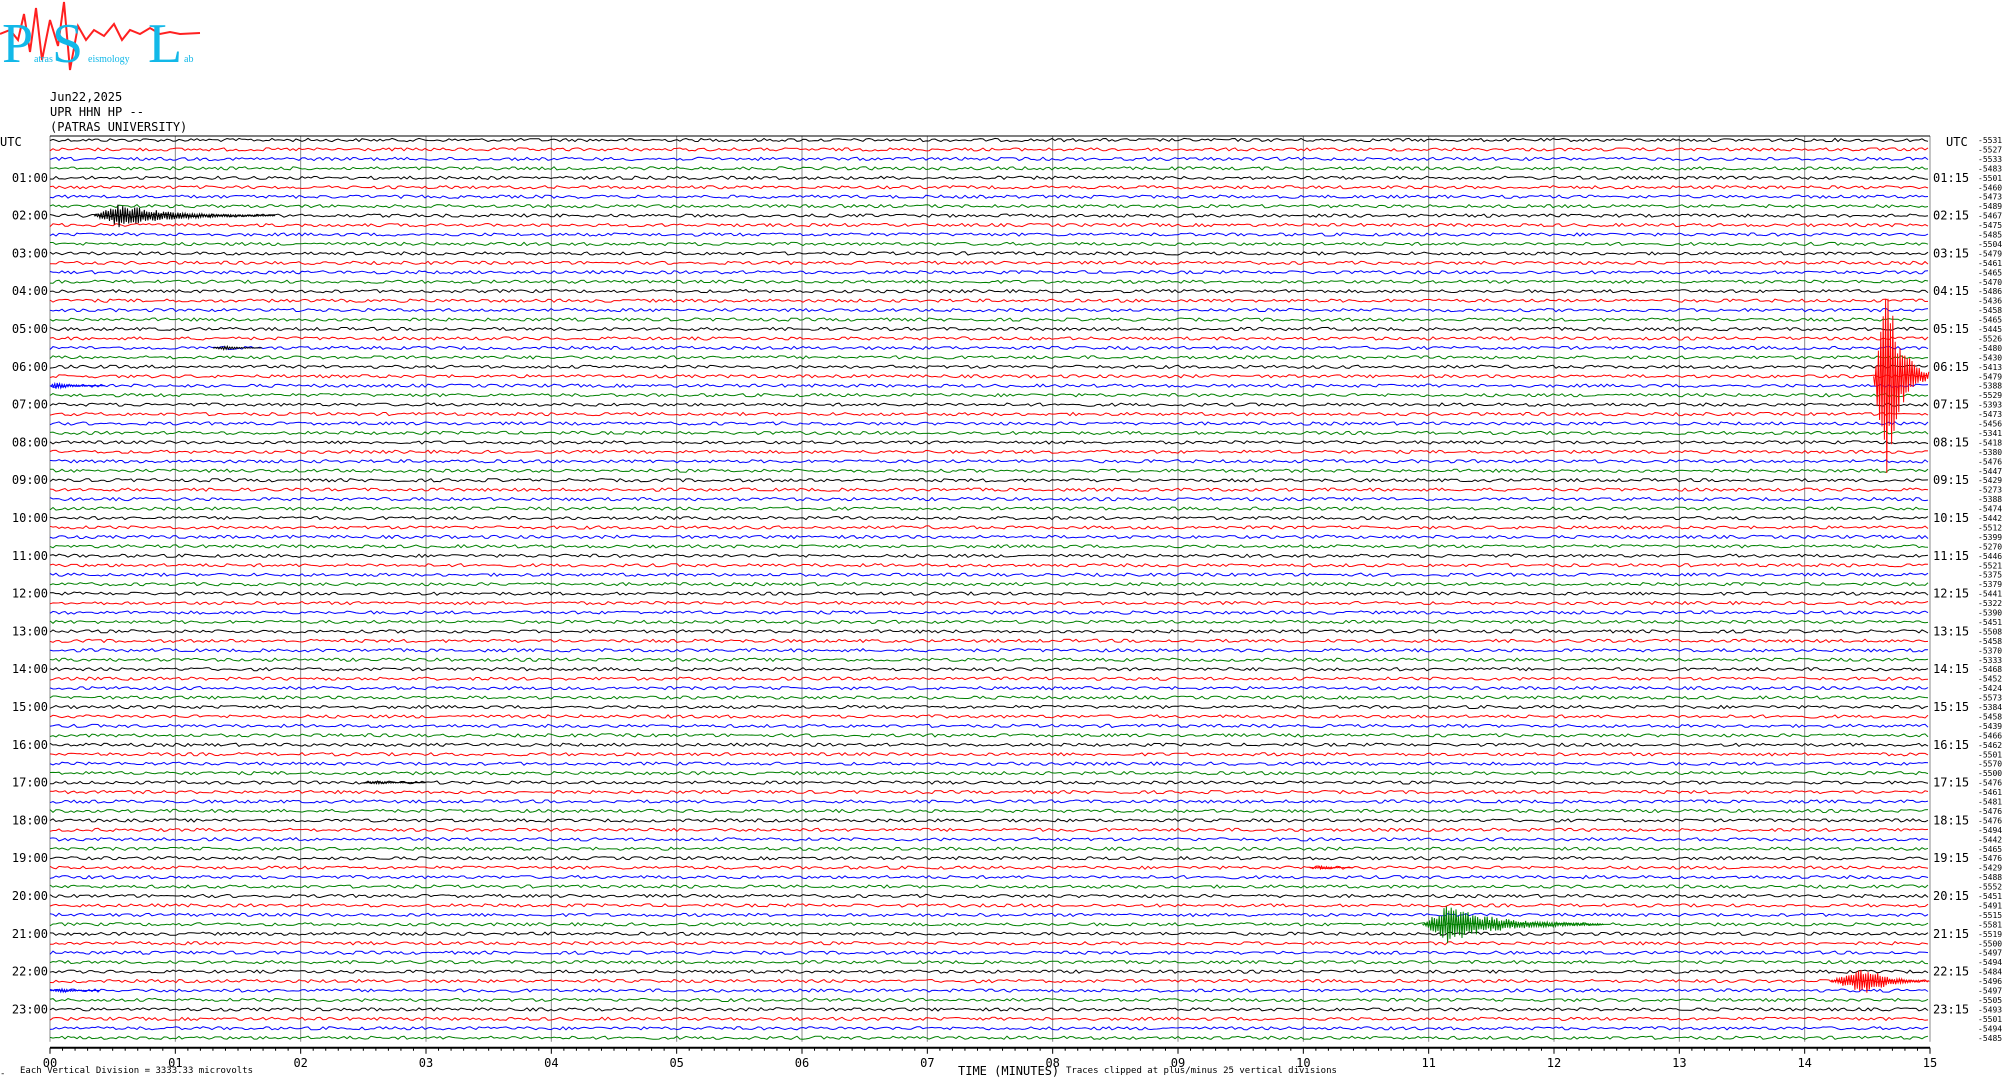 The image size is (2010, 1080). Describe the element at coordinates (1990, 244) in the screenshot. I see `row-offset-label: -5504` at that location.